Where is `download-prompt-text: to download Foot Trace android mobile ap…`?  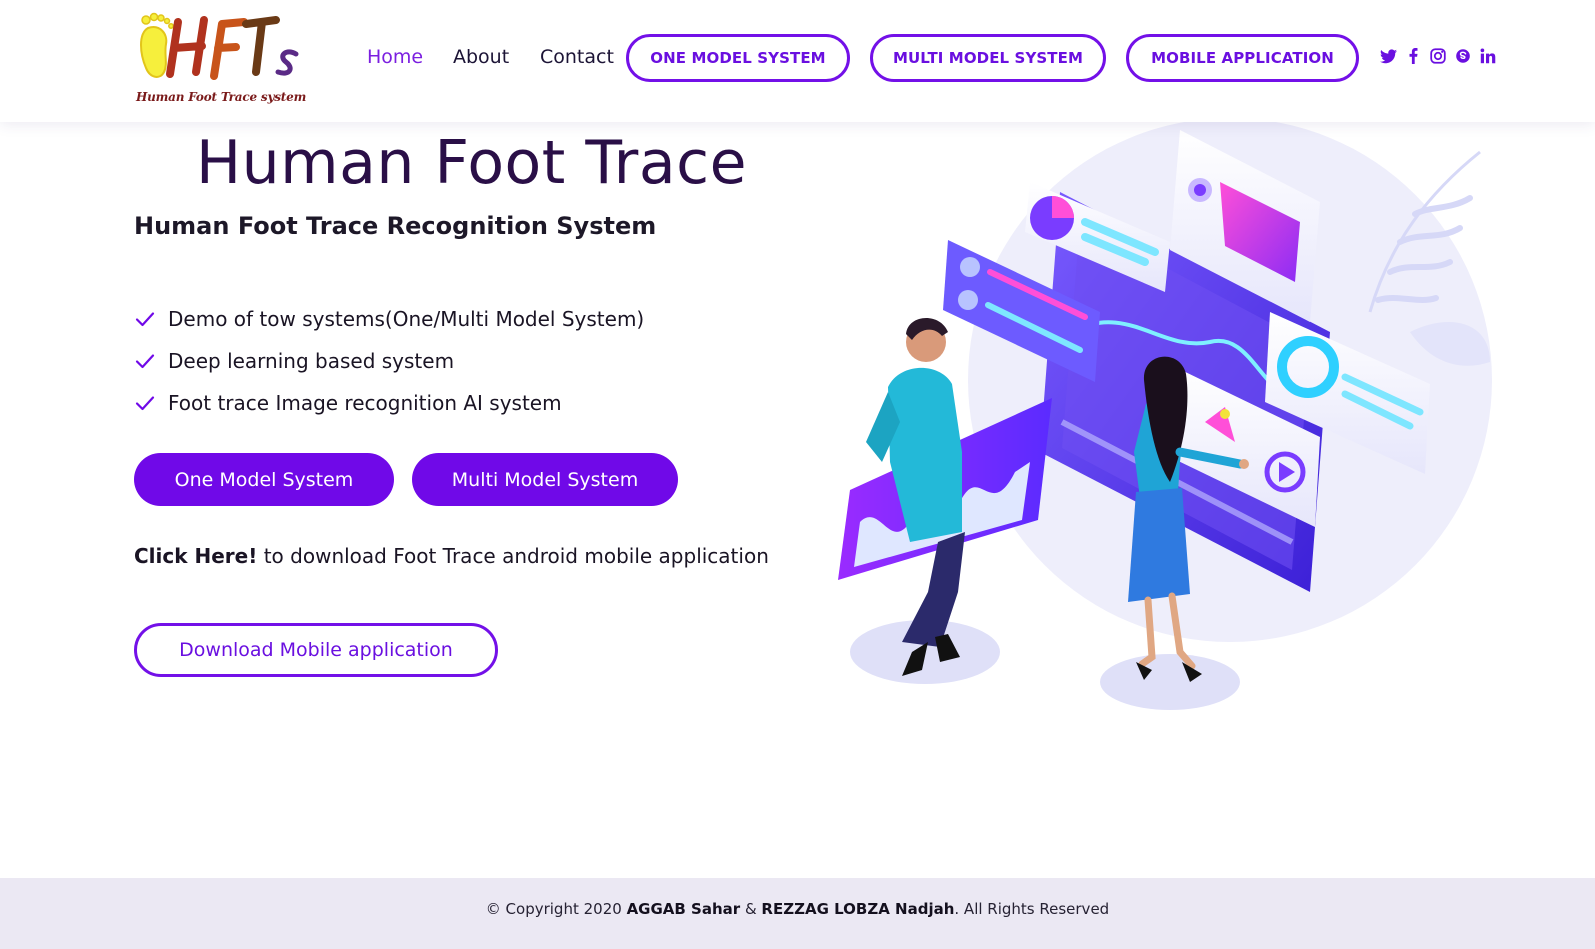 download-prompt-text: to download Foot Trace android mobile ap… is located at coordinates (513, 556).